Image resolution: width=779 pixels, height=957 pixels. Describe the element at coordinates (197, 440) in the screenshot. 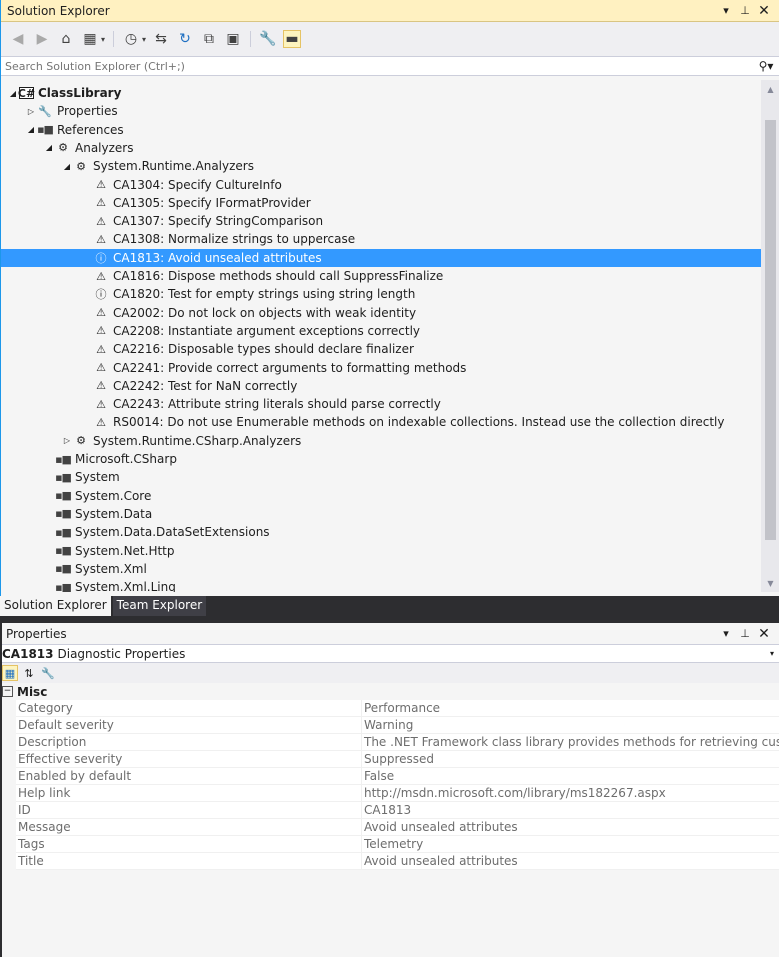

I see `tree-item-label: System.Runtime.CSharp.Analyzers` at that location.